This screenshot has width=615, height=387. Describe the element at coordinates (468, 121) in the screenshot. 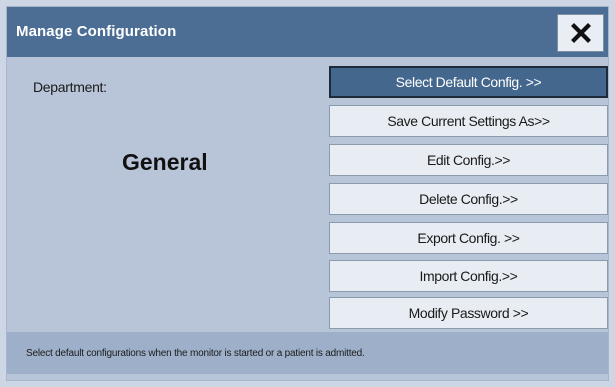

I see `save-current-settings-button: Save Current Settings As>>` at that location.